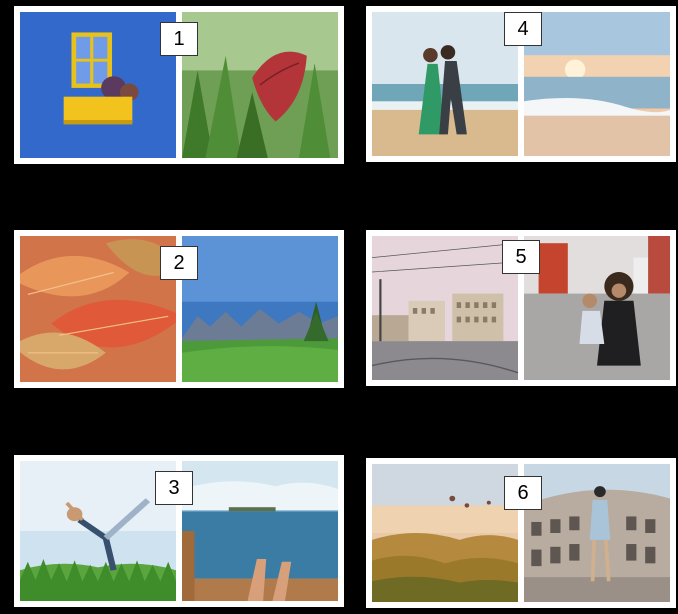  What do you see at coordinates (179, 39) in the screenshot?
I see `panel-number-label: 1` at bounding box center [179, 39].